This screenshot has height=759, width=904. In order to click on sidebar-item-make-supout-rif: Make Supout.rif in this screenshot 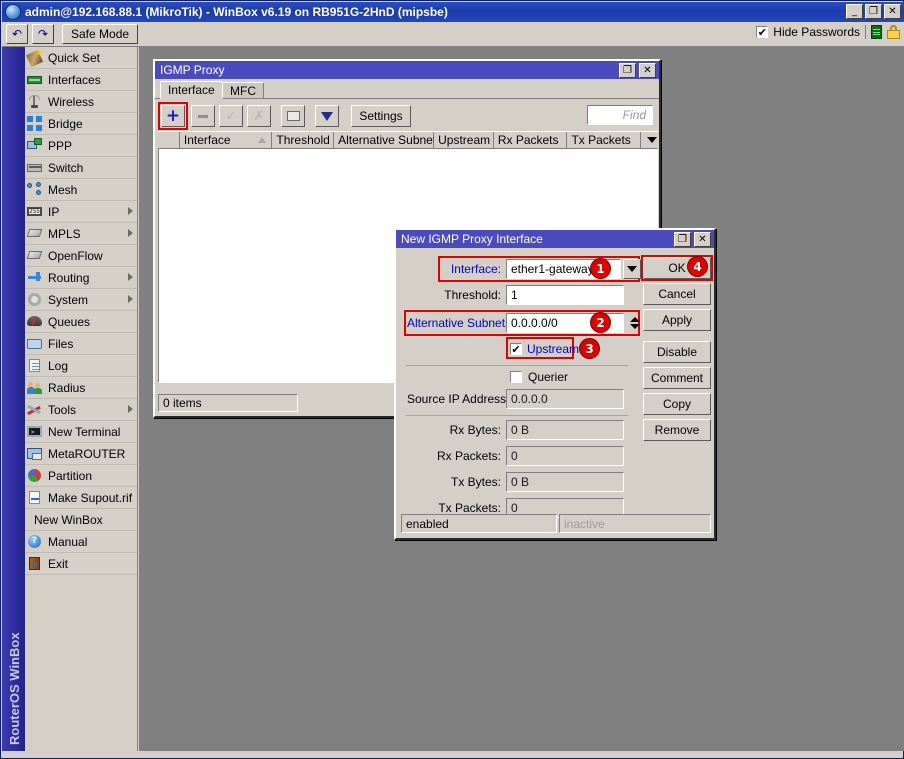, I will do `click(81, 498)`.